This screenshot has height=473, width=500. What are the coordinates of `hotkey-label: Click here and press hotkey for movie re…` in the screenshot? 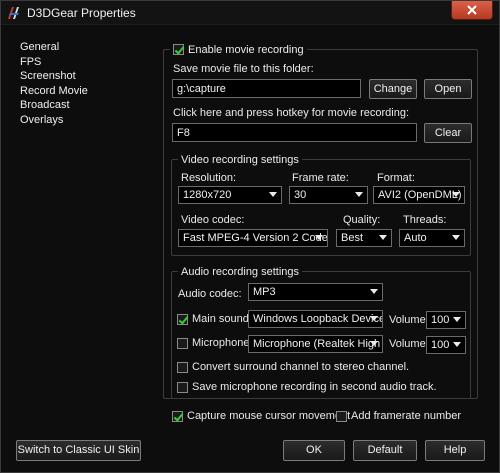 It's located at (291, 113).